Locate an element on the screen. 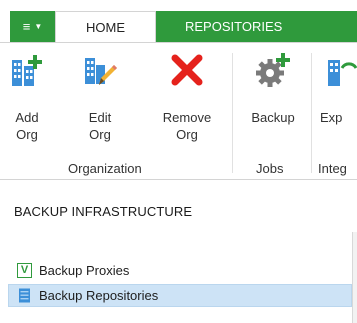  tab-home: HOME is located at coordinates (105, 27).